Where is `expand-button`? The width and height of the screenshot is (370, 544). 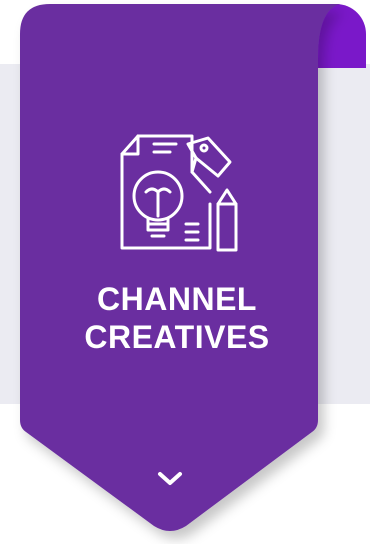
expand-button is located at coordinates (170, 479).